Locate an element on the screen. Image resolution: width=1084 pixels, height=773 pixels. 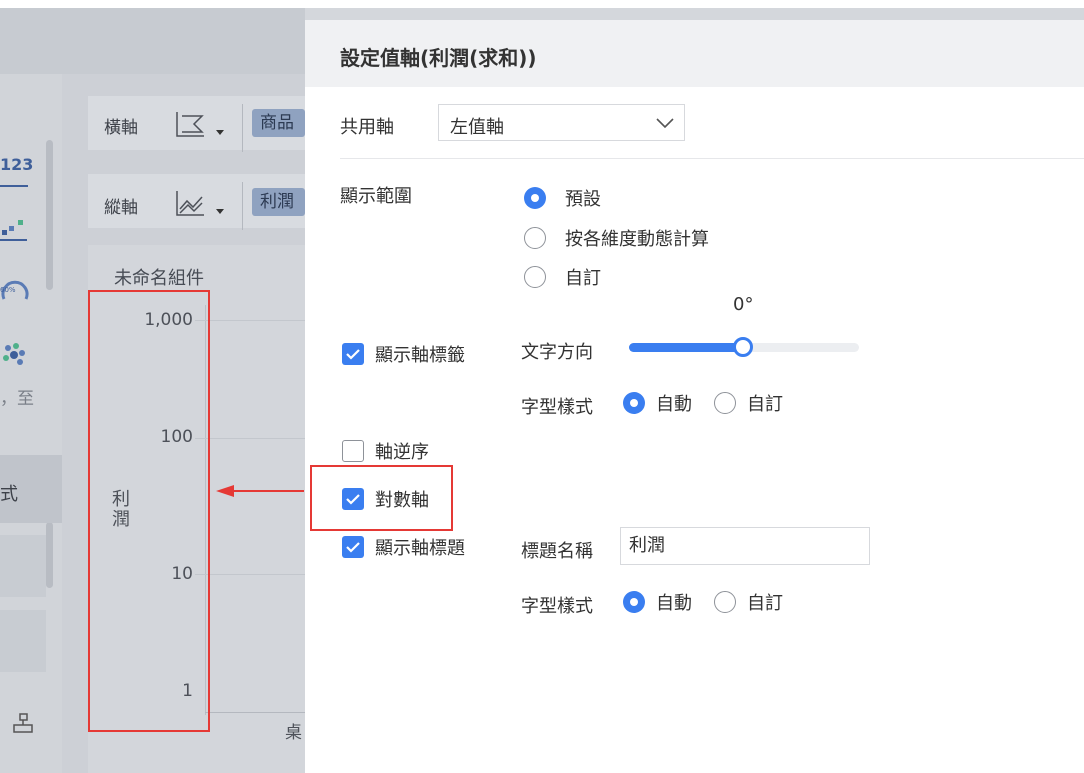
label-font-auto-label: 自動 is located at coordinates (674, 403).